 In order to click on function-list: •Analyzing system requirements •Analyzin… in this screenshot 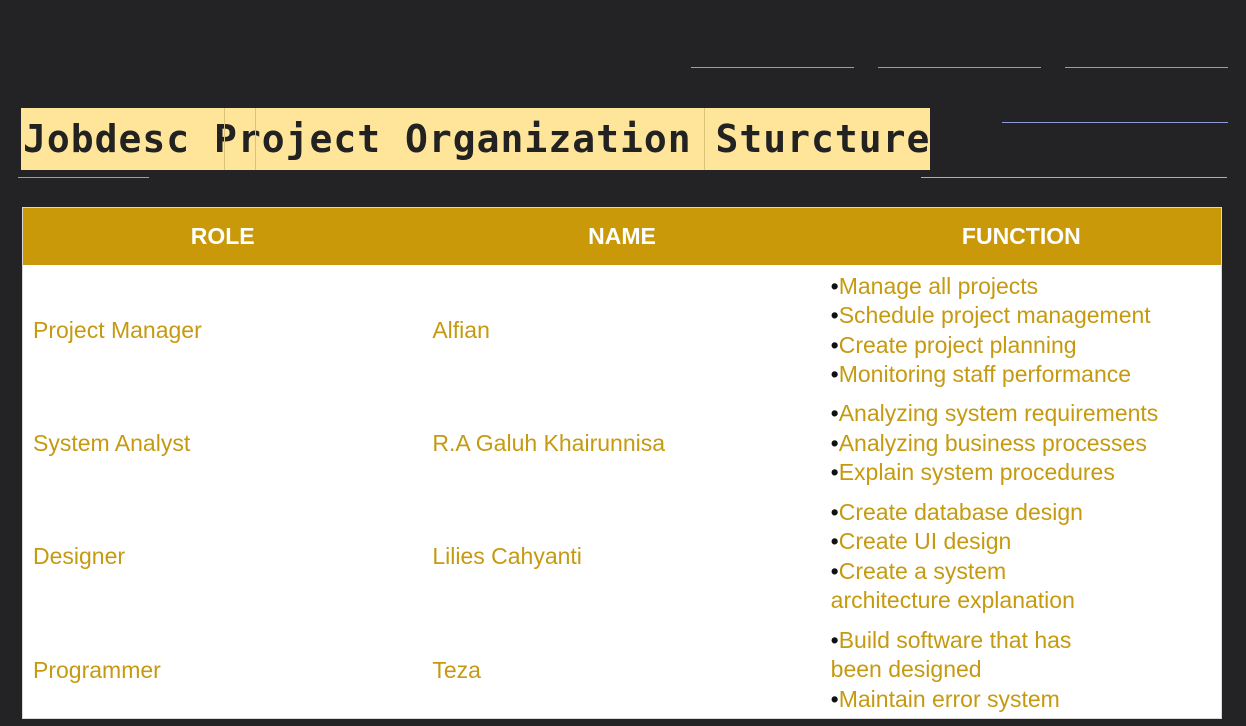, I will do `click(1023, 443)`.